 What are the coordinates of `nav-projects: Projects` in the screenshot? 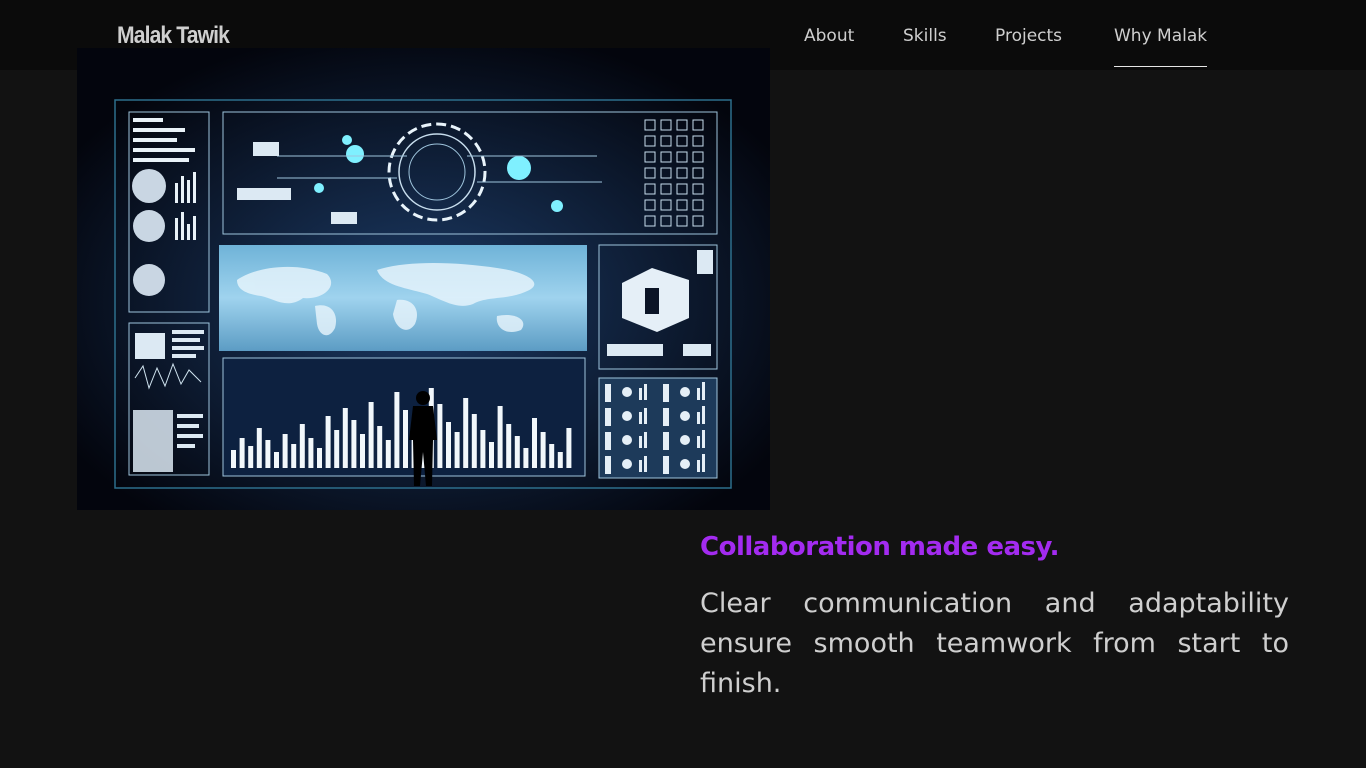 It's located at (1028, 36).